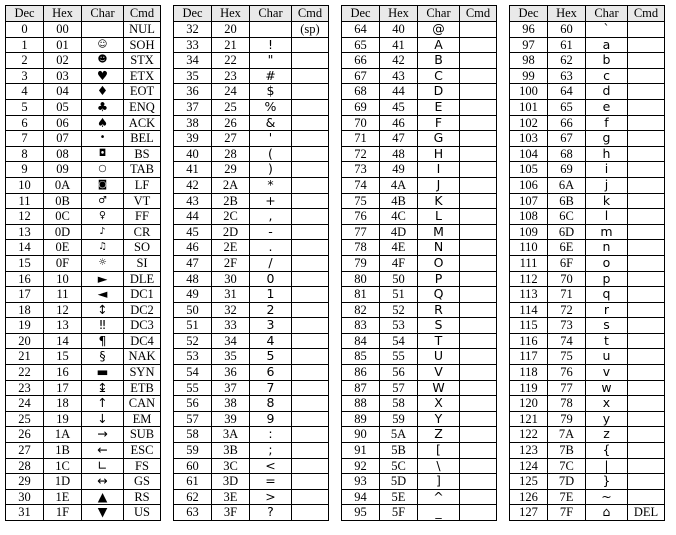  I want to click on cell-command: ACK, so click(142, 123).